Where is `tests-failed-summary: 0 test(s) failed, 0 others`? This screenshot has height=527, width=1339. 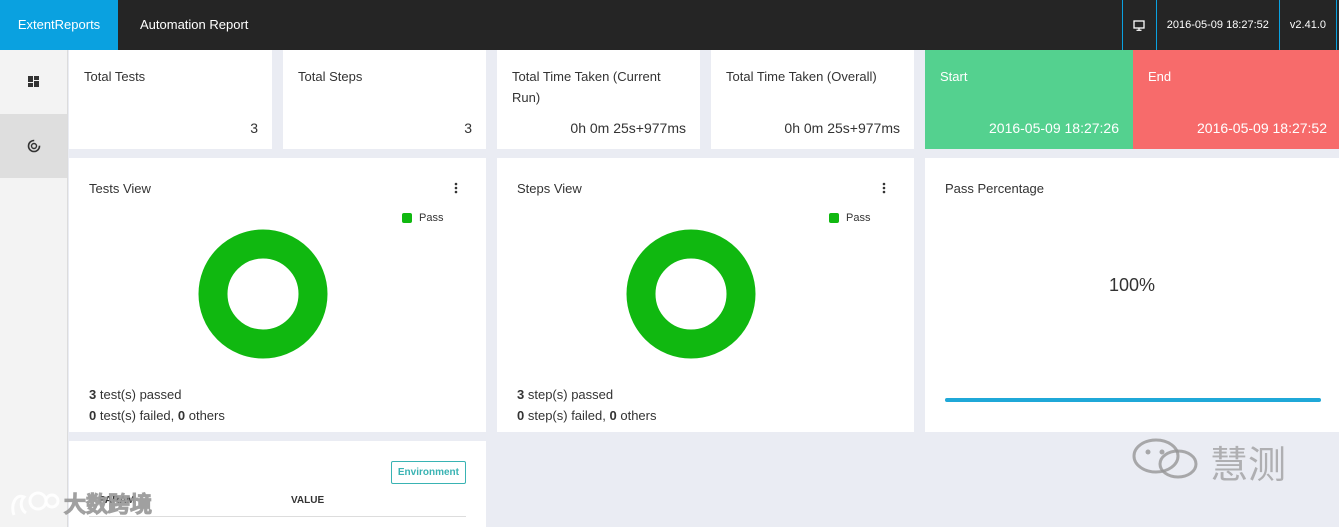 tests-failed-summary: 0 test(s) failed, 0 others is located at coordinates (157, 415).